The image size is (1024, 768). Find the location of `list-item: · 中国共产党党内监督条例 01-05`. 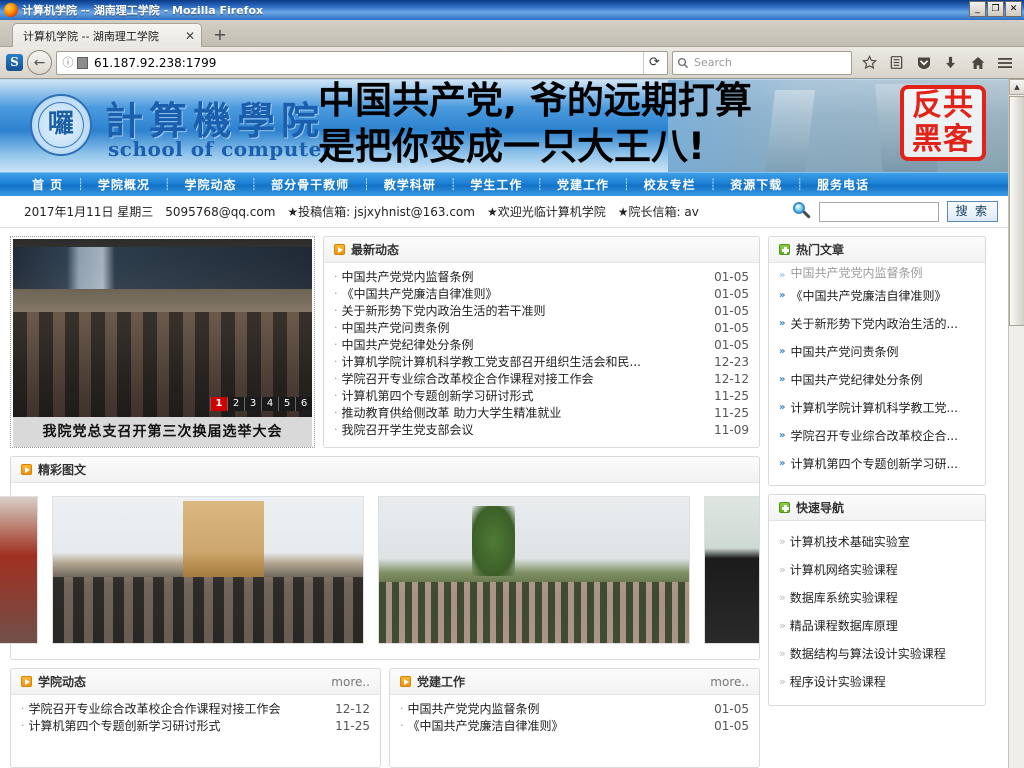

list-item: · 中国共产党党内监督条例 01-05 is located at coordinates (541, 276).